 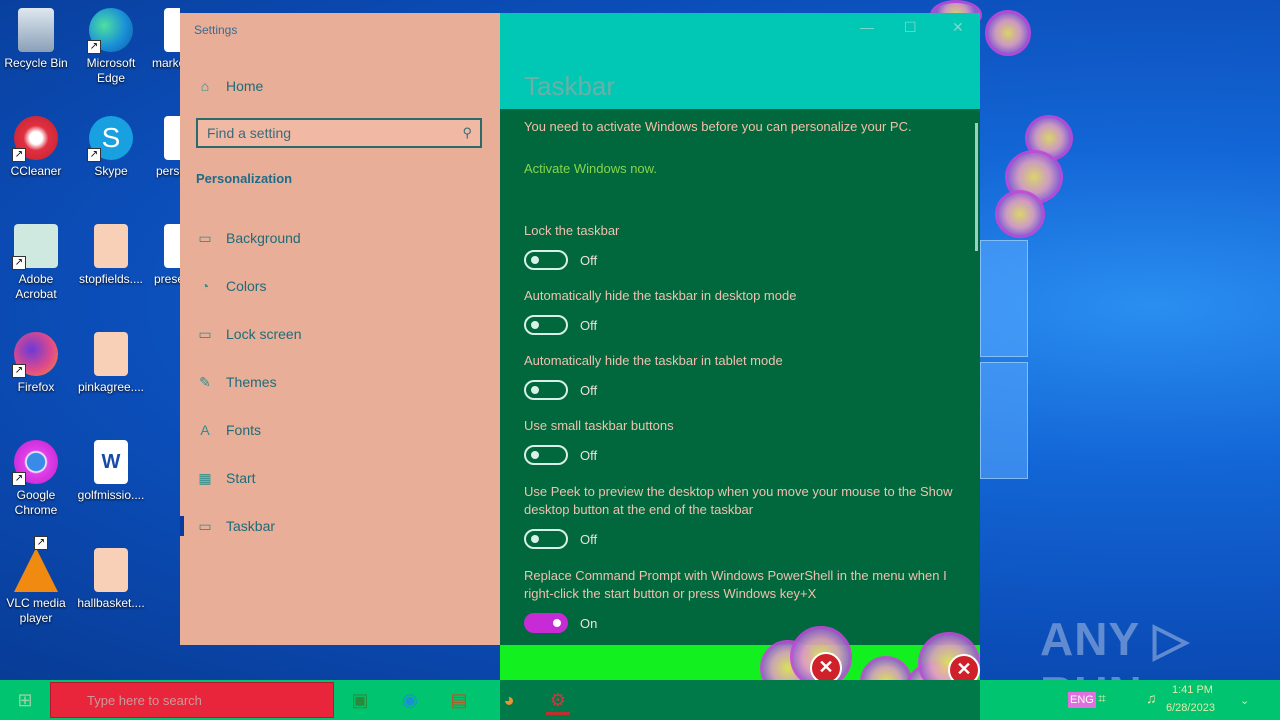 I want to click on nav-colors: ◔ Colors, so click(x=341, y=286).